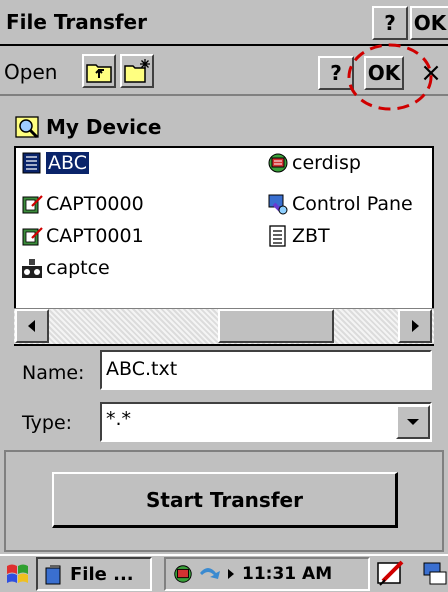 This screenshot has width=448, height=592. Describe the element at coordinates (278, 204) in the screenshot. I see `control-panel-icon` at that location.